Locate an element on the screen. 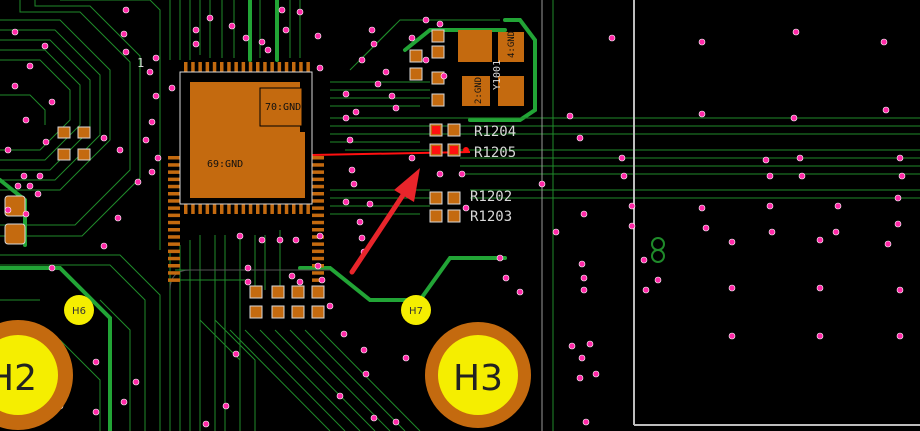 This screenshot has width=920, height=431. refdes-r1204: R1204 is located at coordinates (495, 132).